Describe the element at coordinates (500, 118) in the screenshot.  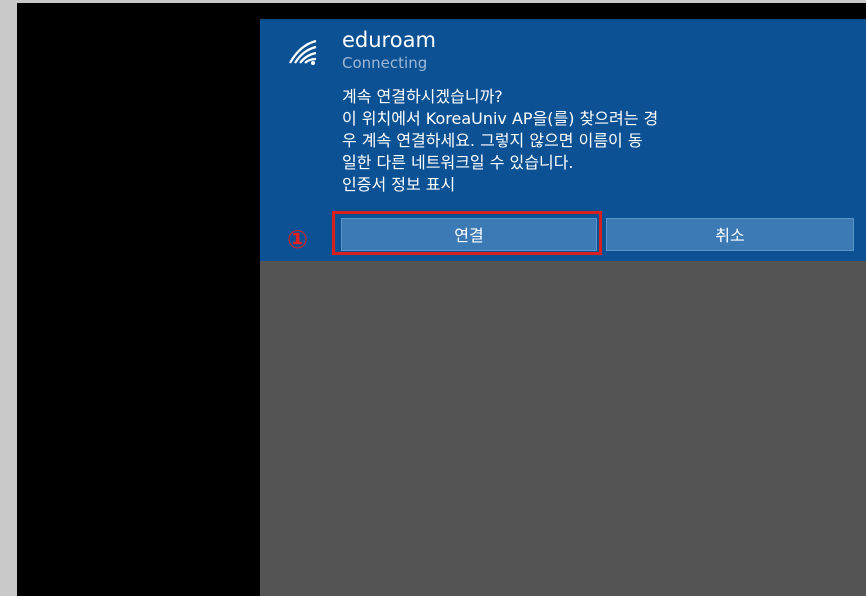
I see `message-line: 이 위치에서 KoreaUniv AP을(를) 찾으려는 경` at that location.